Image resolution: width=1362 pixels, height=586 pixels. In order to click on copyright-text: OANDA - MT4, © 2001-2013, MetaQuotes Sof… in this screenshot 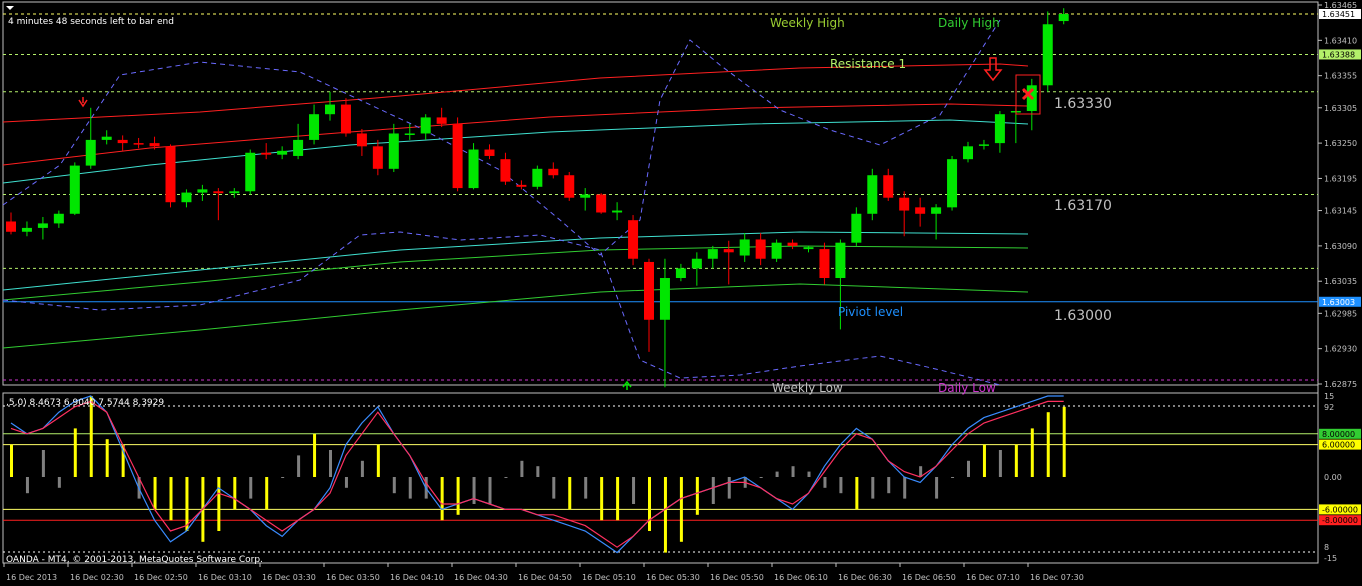, I will do `click(134, 560)`.